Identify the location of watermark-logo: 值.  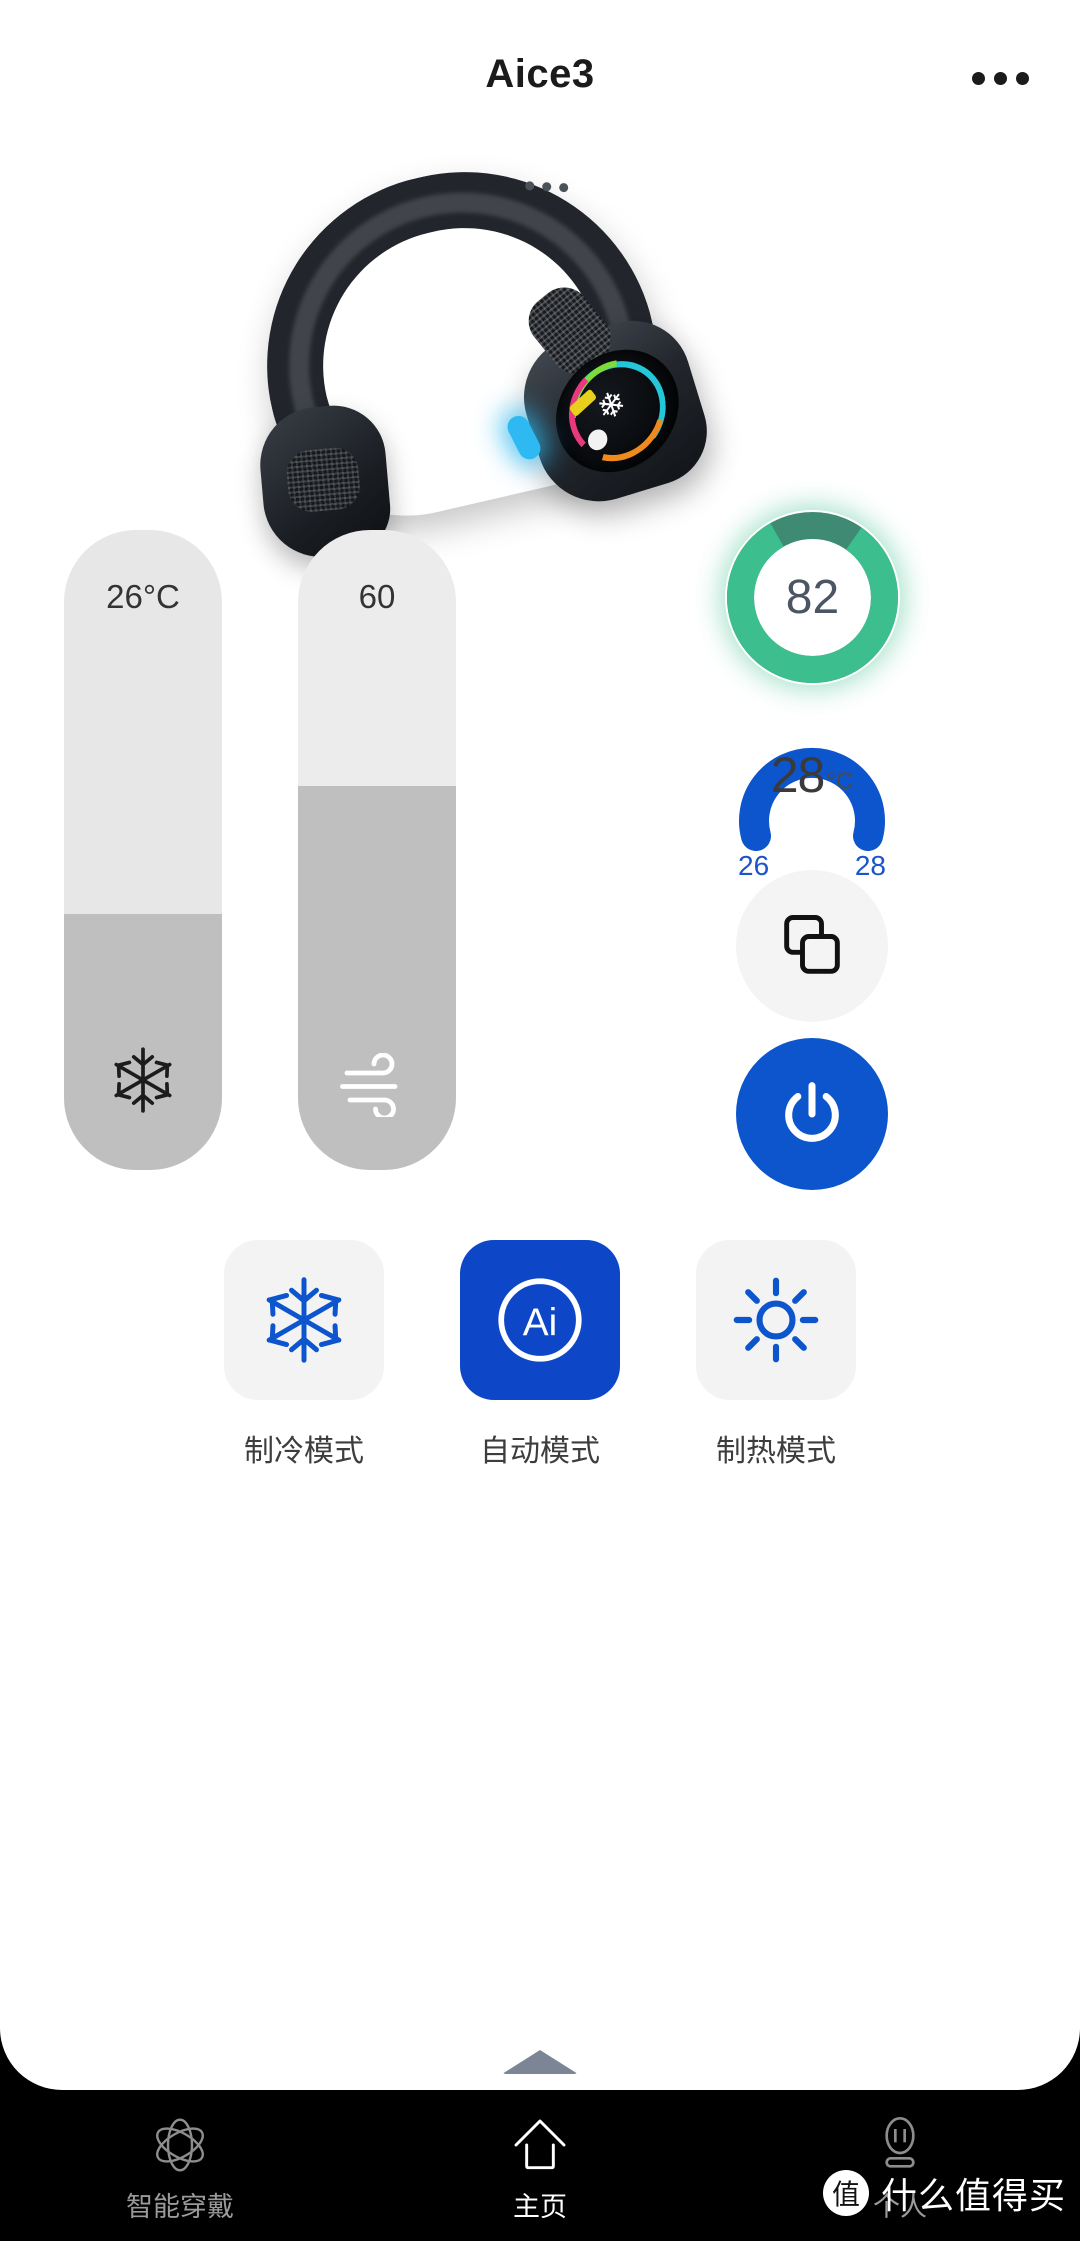
(845, 2193).